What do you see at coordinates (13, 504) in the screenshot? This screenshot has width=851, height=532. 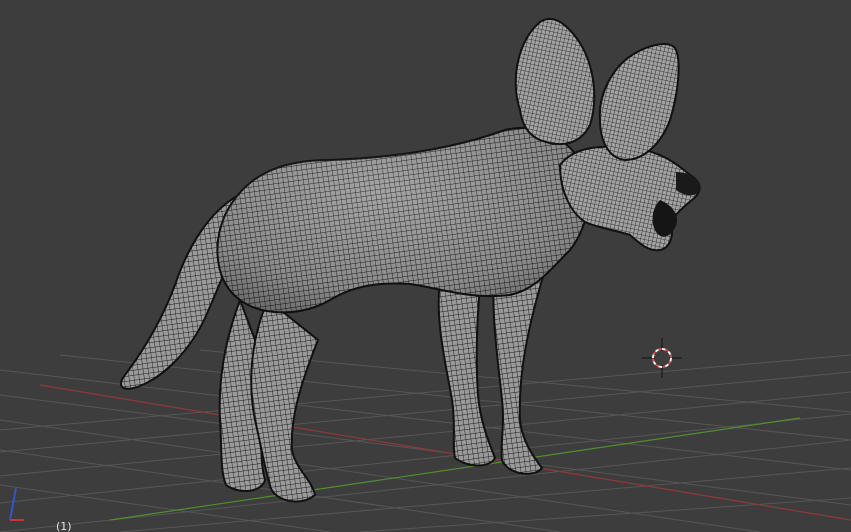 I see `gizmo-z-axis` at bounding box center [13, 504].